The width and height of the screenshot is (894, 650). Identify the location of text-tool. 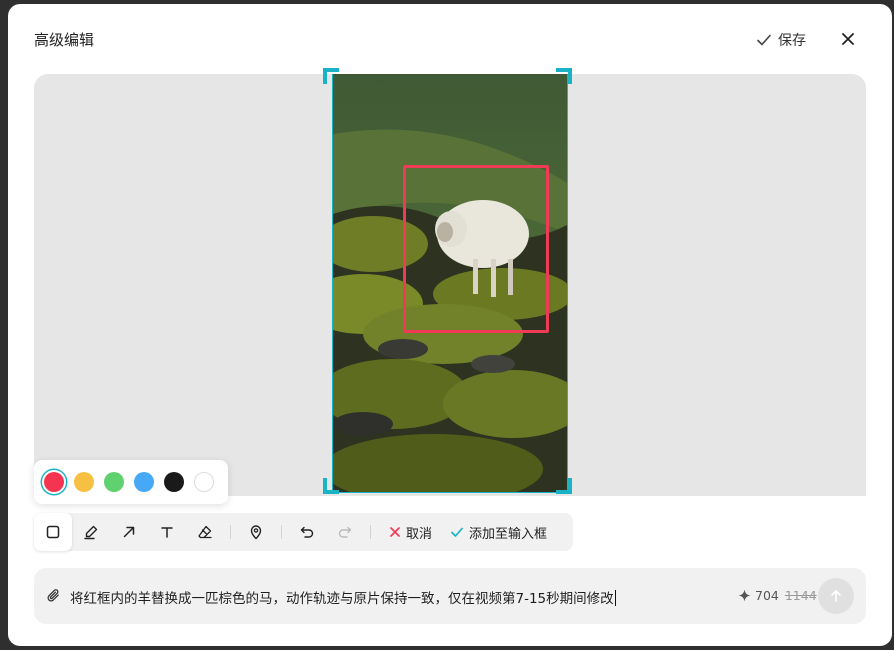
(167, 532).